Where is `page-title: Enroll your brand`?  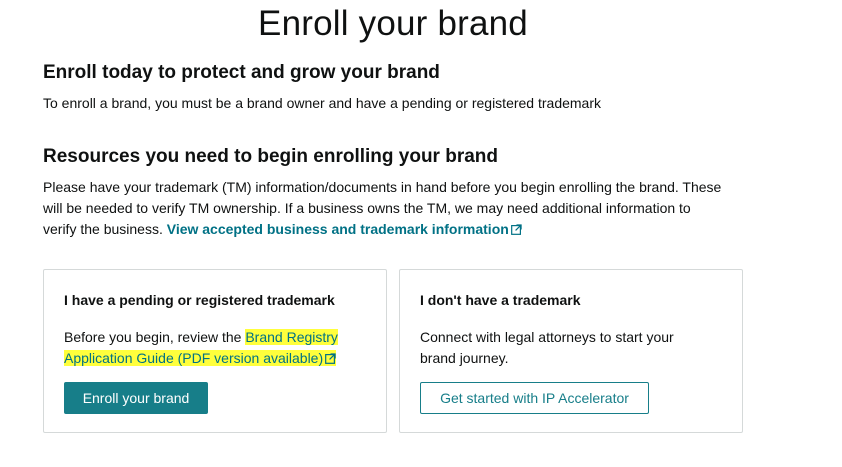 page-title: Enroll your brand is located at coordinates (393, 23).